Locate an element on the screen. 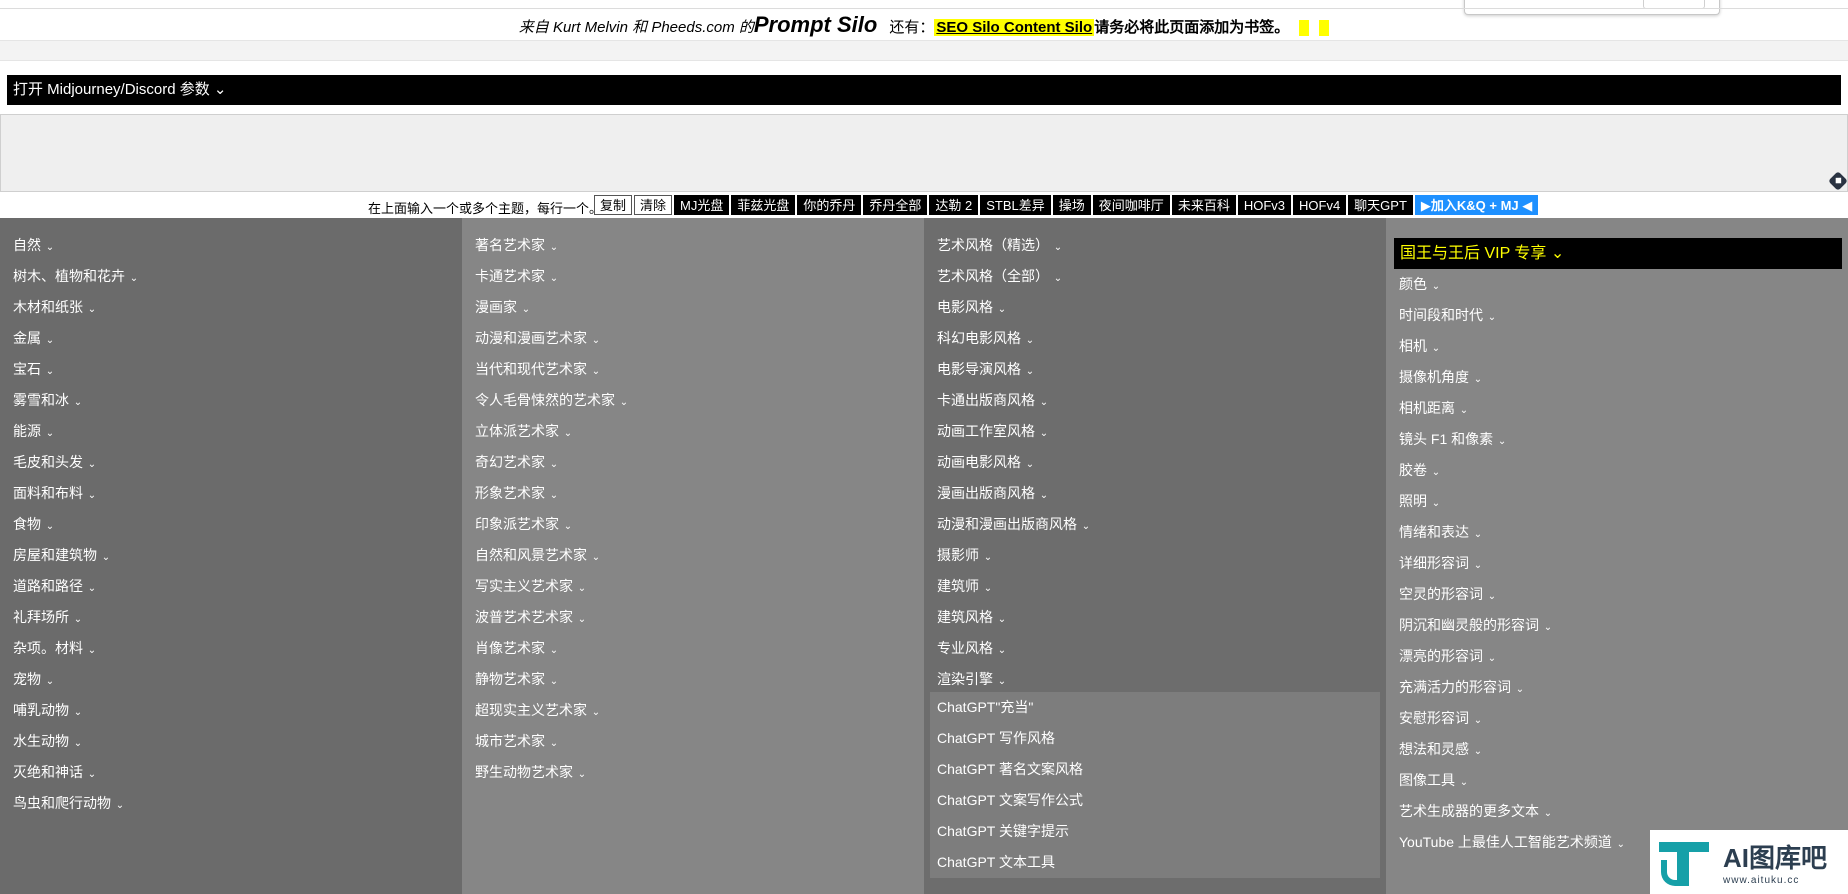  list-item: 图像工具 ⌄ is located at coordinates (1617, 780).